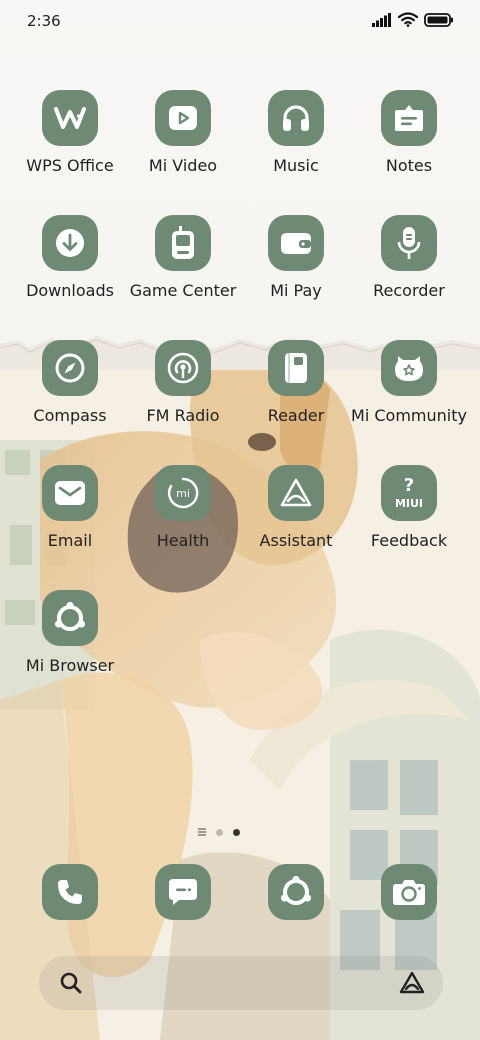  Describe the element at coordinates (70, 525) in the screenshot. I see `app-email: Email` at that location.